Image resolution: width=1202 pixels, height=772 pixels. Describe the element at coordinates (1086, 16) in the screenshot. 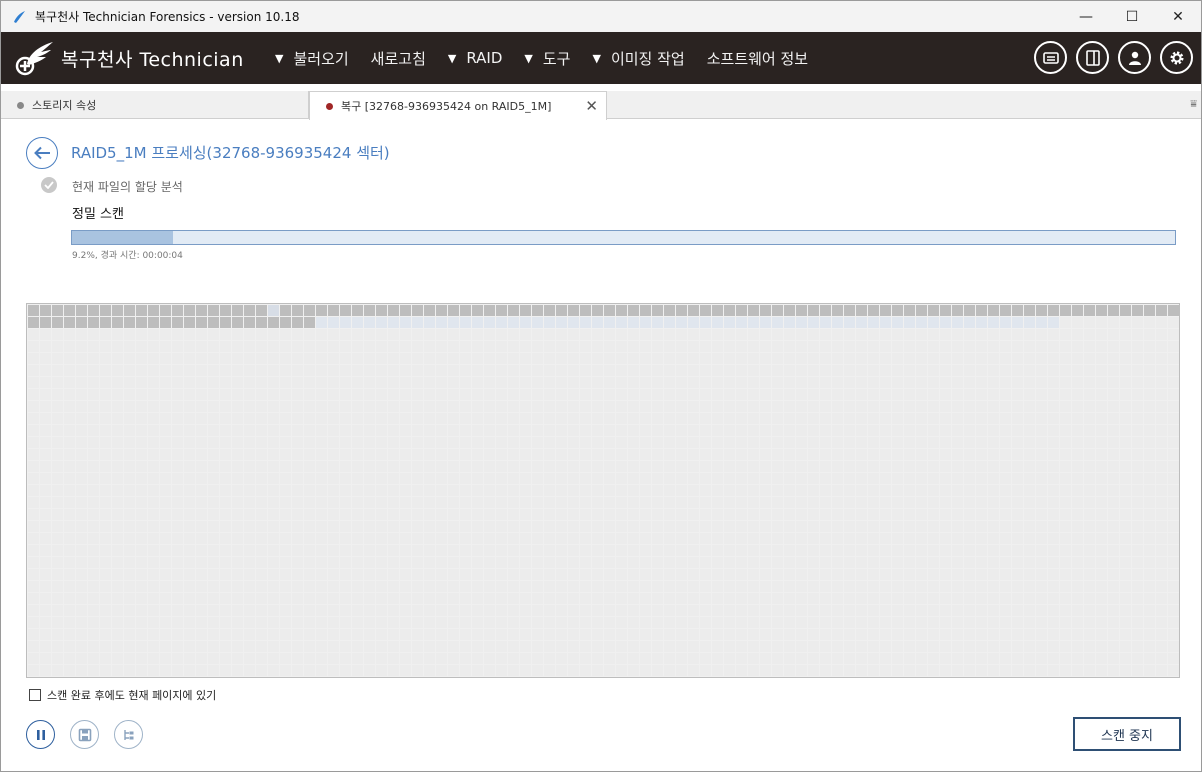

I see `minimize-button: —` at that location.